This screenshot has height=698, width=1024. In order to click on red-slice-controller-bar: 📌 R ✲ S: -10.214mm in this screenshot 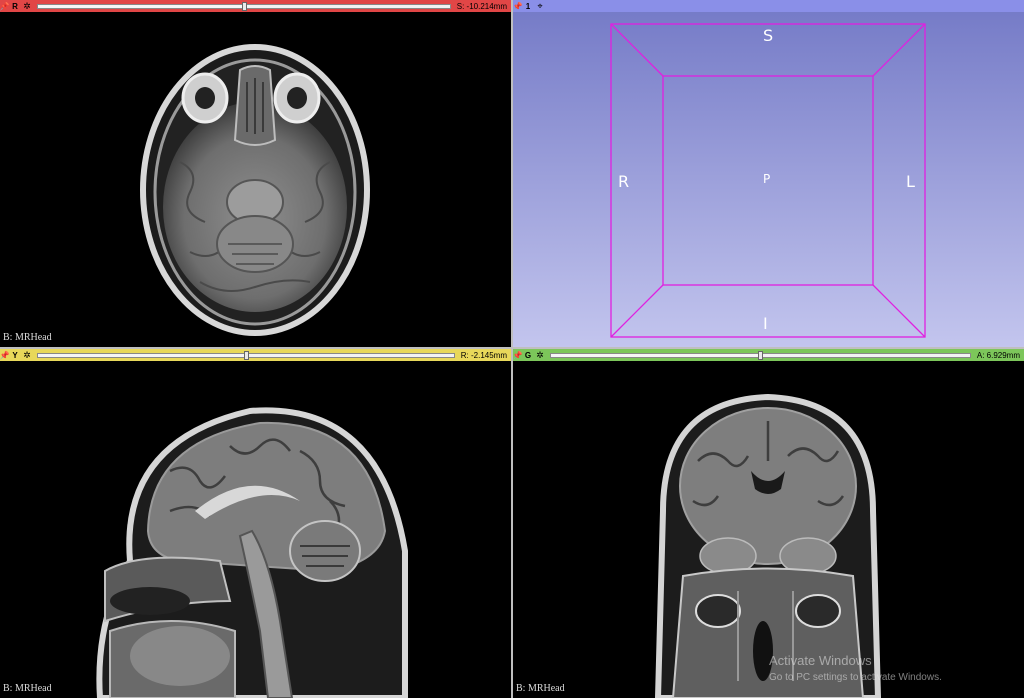, I will do `click(255, 6)`.